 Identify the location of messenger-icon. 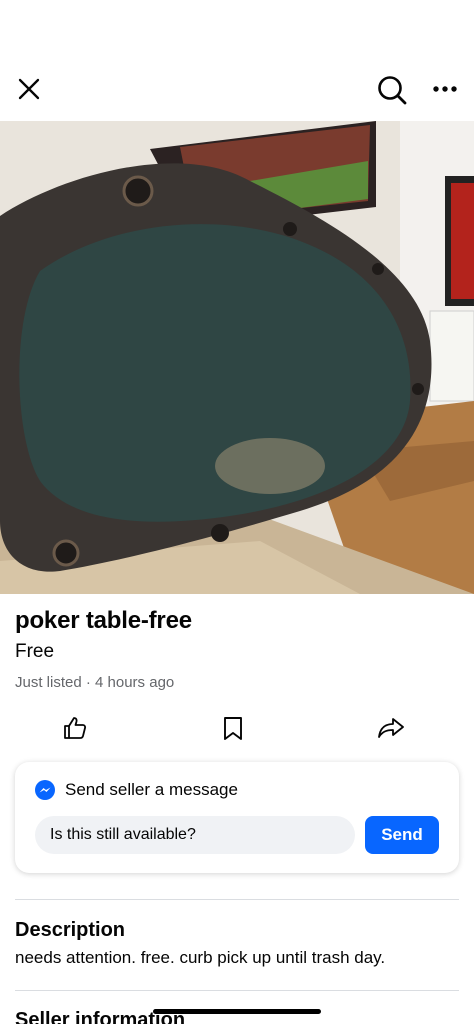
(45, 790).